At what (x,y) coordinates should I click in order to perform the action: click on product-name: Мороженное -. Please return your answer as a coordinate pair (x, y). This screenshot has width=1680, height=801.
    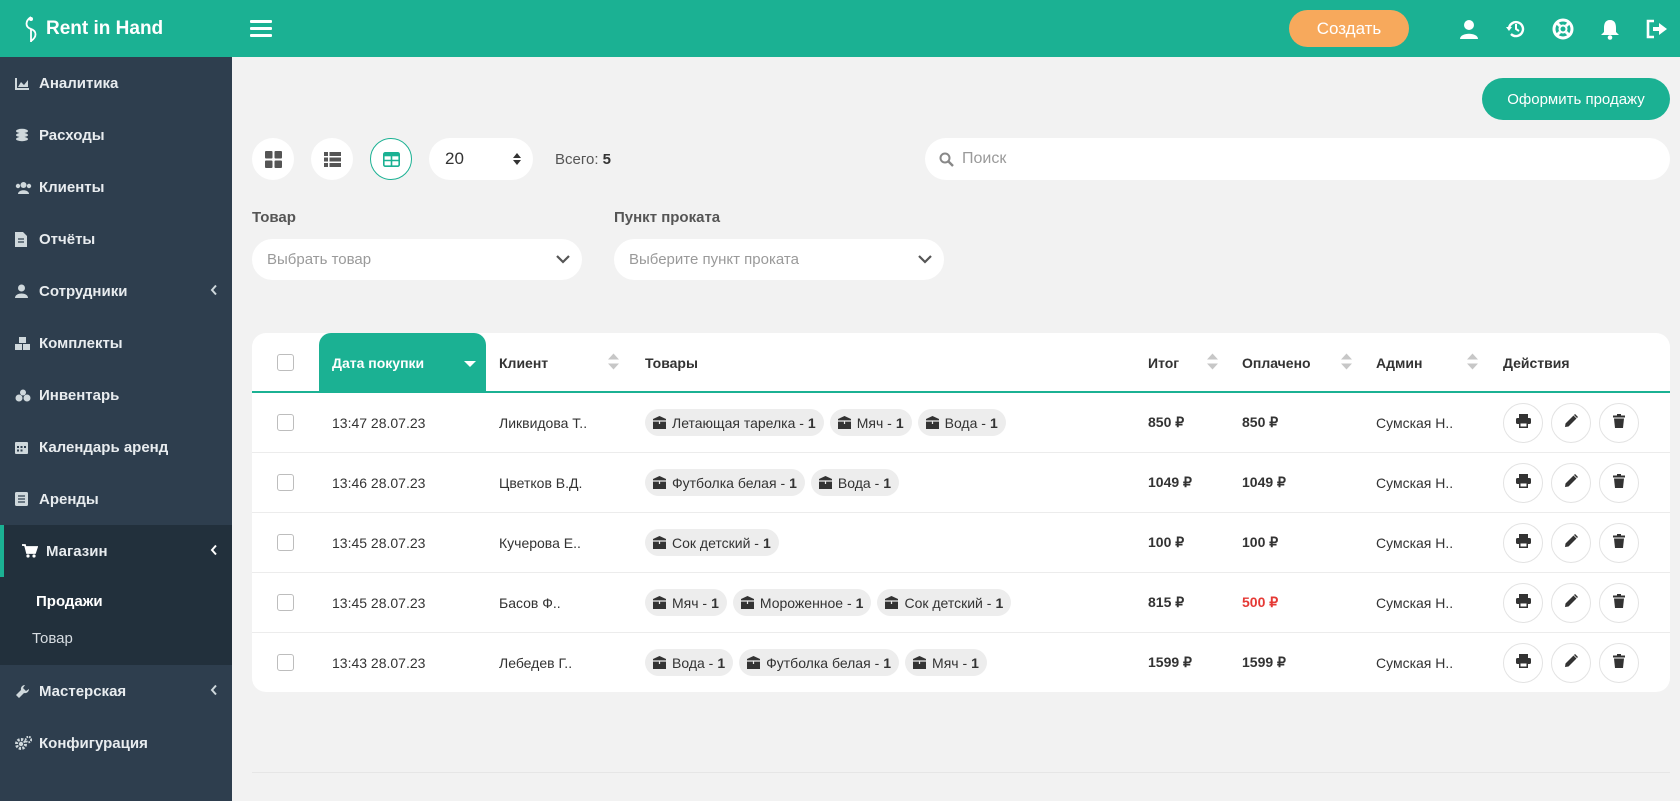
    Looking at the image, I should click on (805, 602).